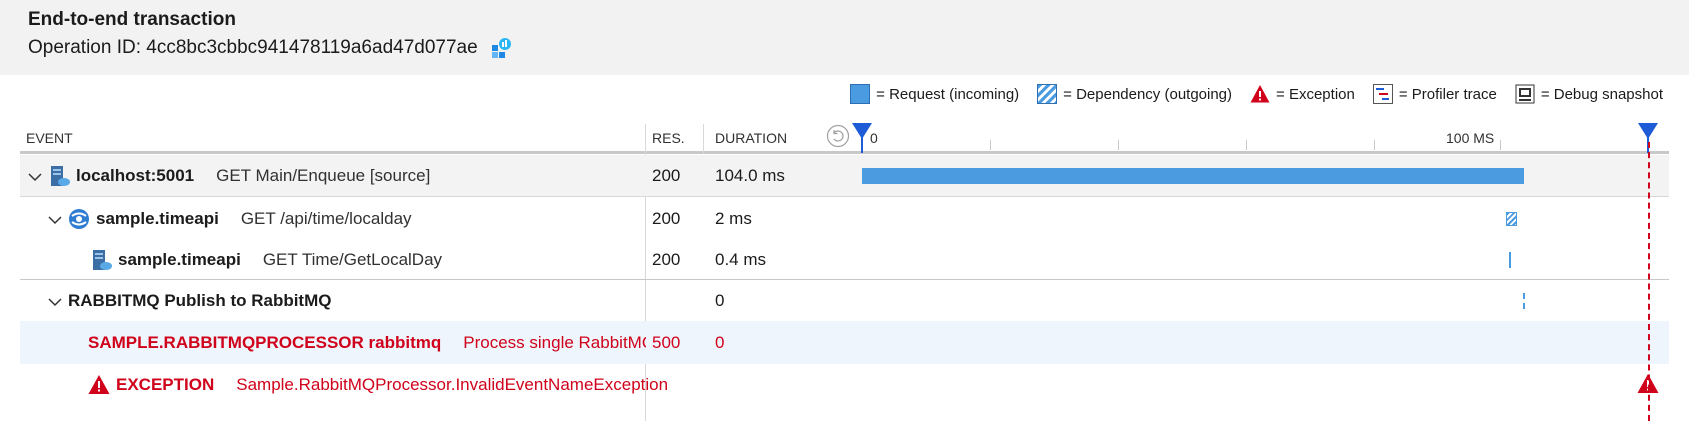 This screenshot has width=1689, height=421. I want to click on event-name: RABBITMQ Publish to RabbitMQ, so click(200, 300).